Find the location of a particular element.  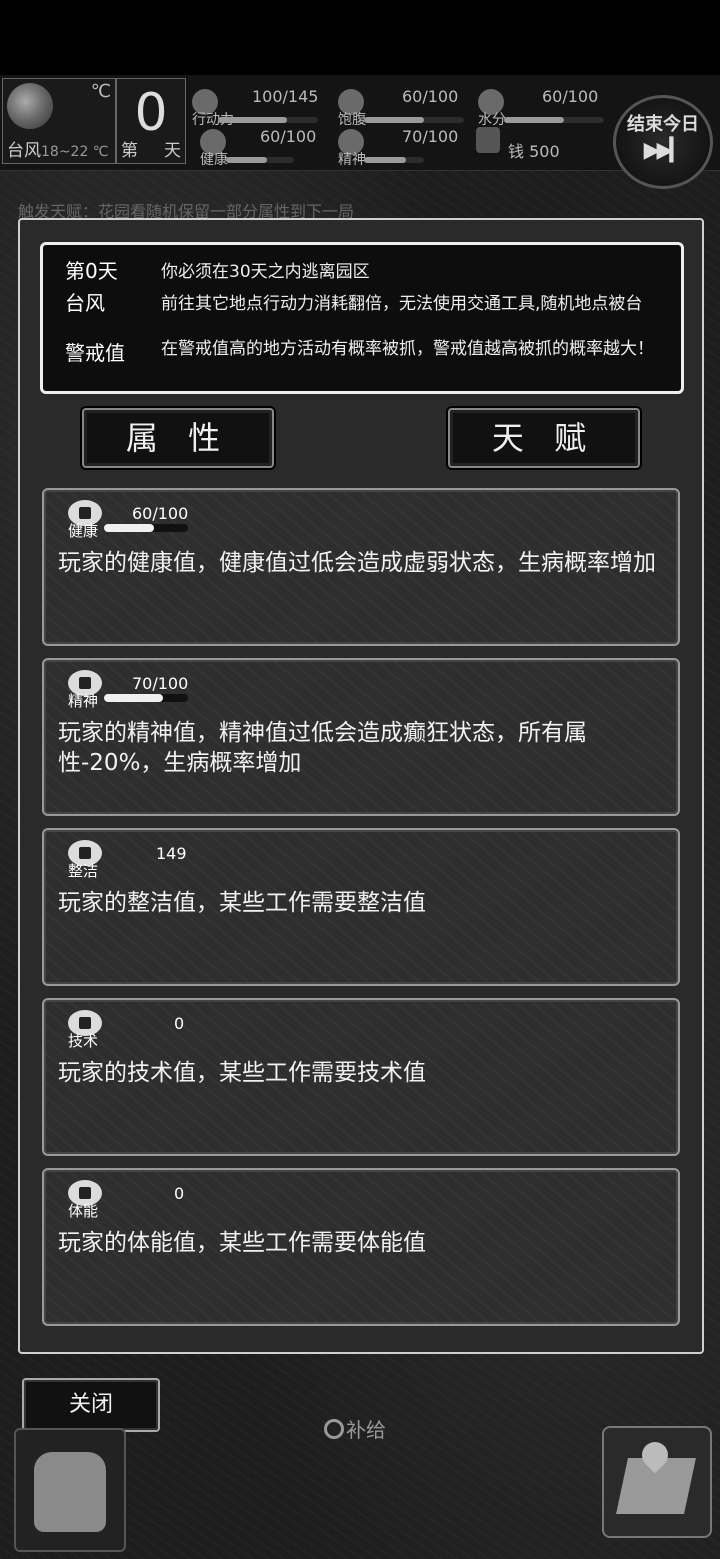

day-suffix: 天 is located at coordinates (172, 151).